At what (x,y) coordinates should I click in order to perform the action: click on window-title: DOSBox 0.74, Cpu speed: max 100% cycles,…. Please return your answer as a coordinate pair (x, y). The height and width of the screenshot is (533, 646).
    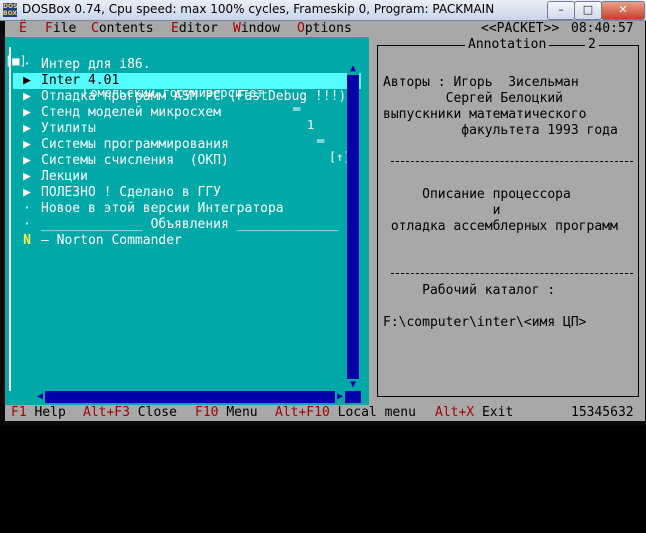
    Looking at the image, I should click on (258, 9).